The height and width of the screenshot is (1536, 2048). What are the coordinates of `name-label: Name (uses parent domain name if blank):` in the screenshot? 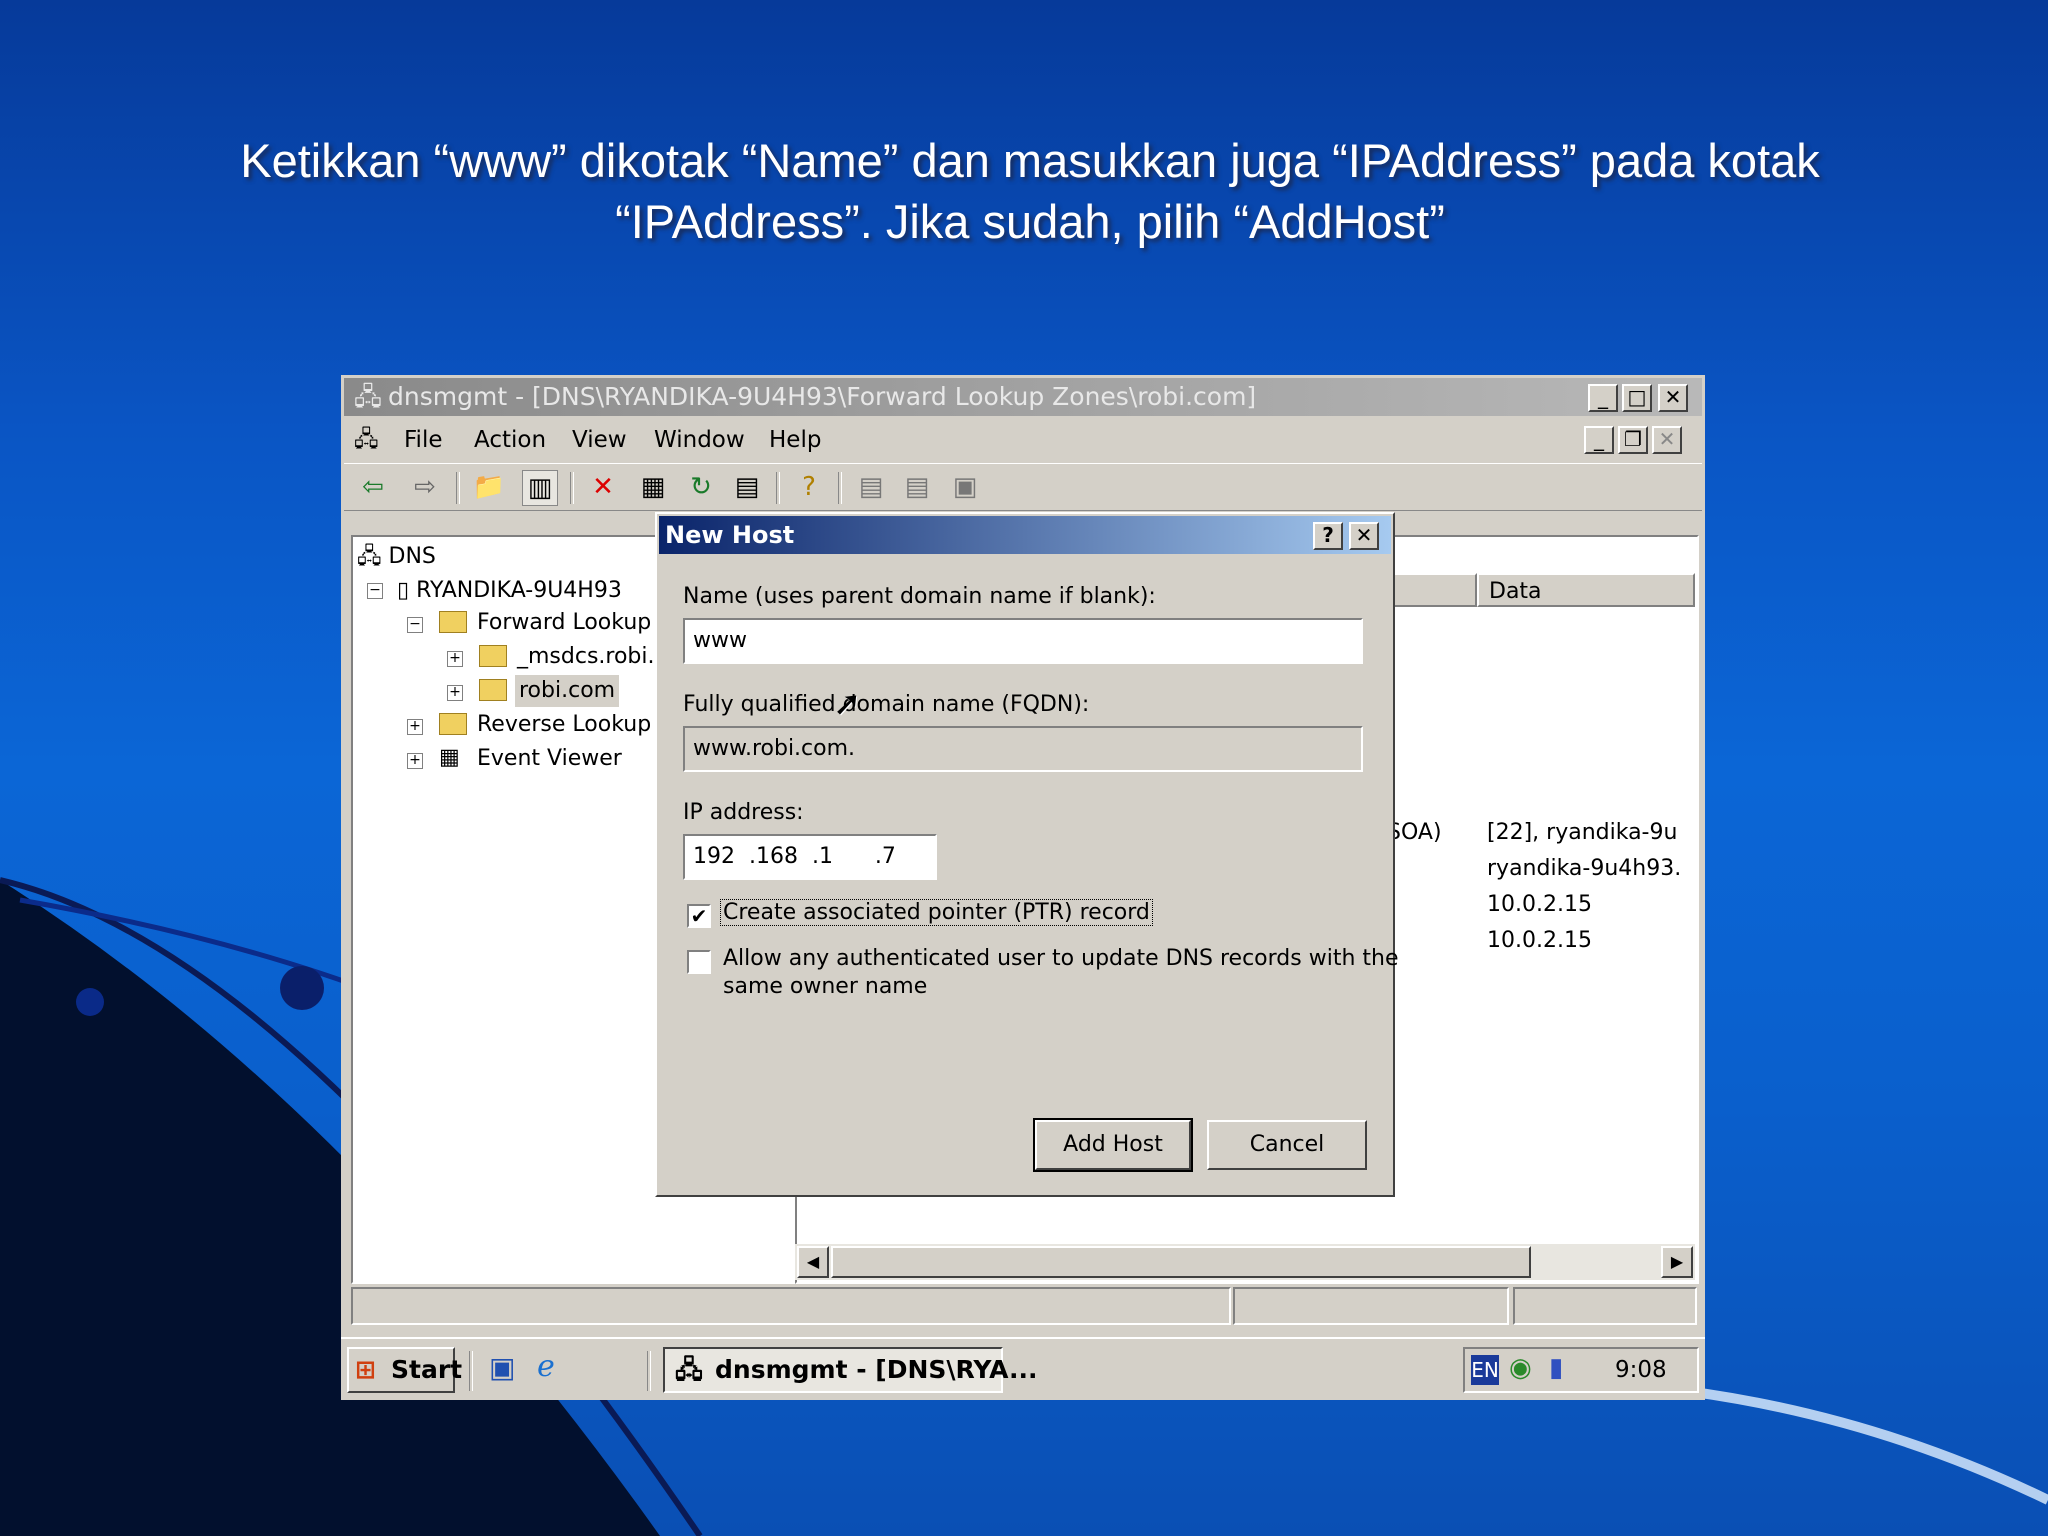 It's located at (919, 596).